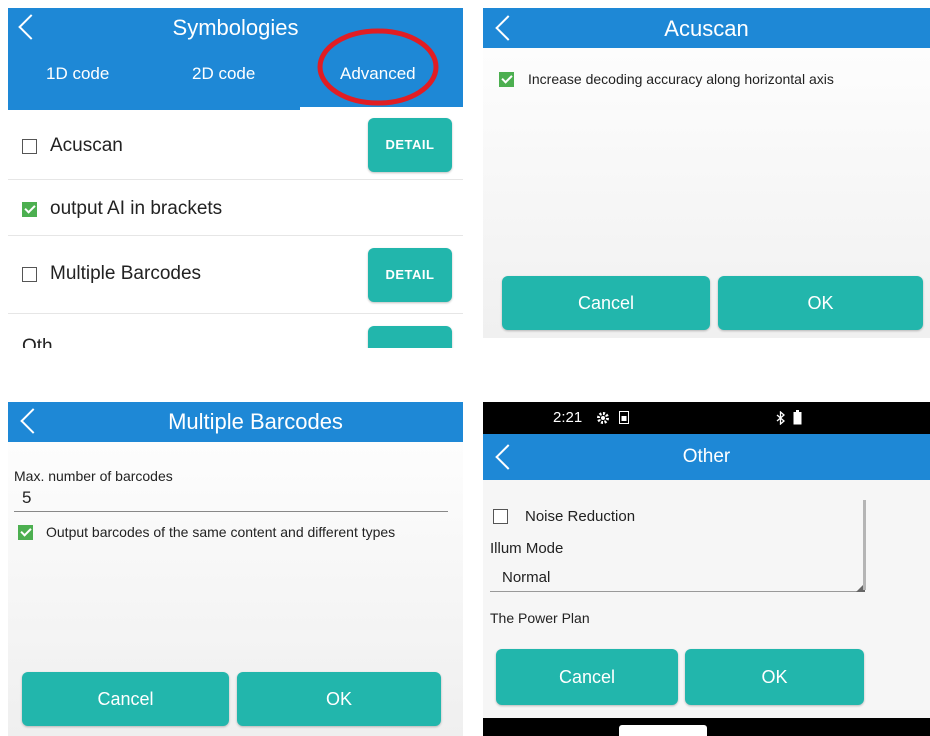 This screenshot has width=930, height=736. Describe the element at coordinates (580, 516) in the screenshot. I see `option-label: Noise Reduction` at that location.